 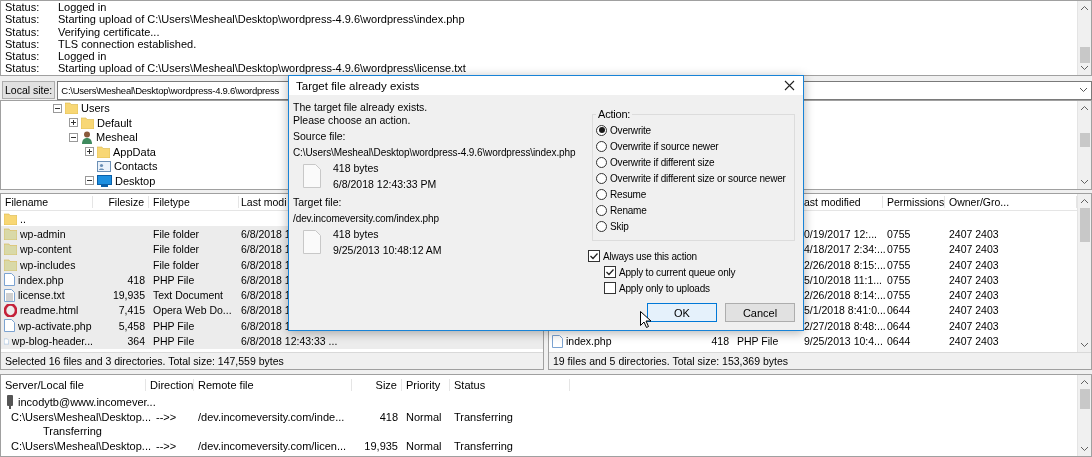 I want to click on local-status: Selected 16 files and 3 directories. Total size: 147,559 bytes, so click(x=272, y=360).